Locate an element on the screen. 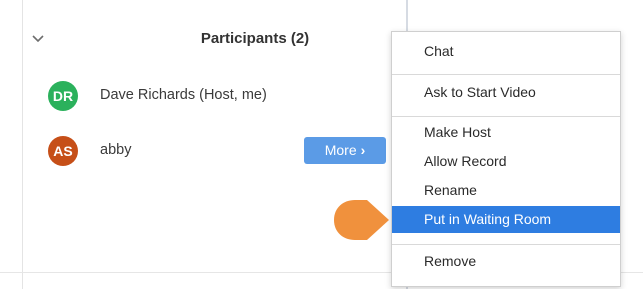  chevron-down-icon is located at coordinates (38, 38).